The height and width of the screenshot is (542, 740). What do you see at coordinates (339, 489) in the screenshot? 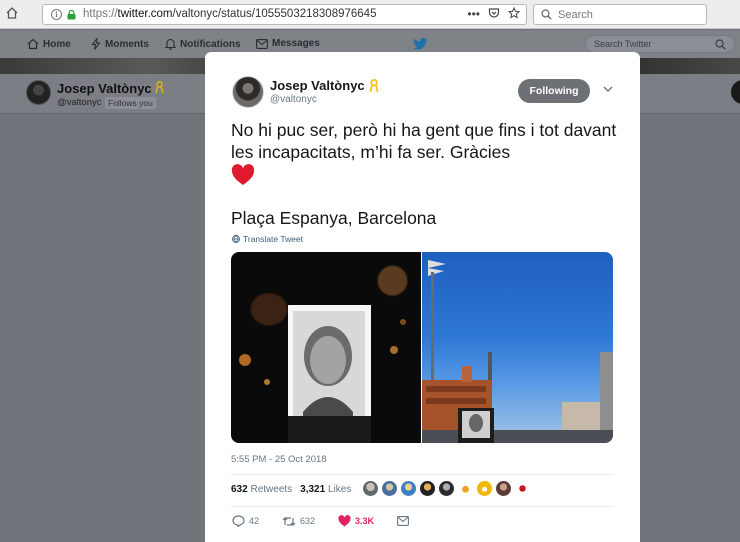
I see `likes-label: Likes` at bounding box center [339, 489].